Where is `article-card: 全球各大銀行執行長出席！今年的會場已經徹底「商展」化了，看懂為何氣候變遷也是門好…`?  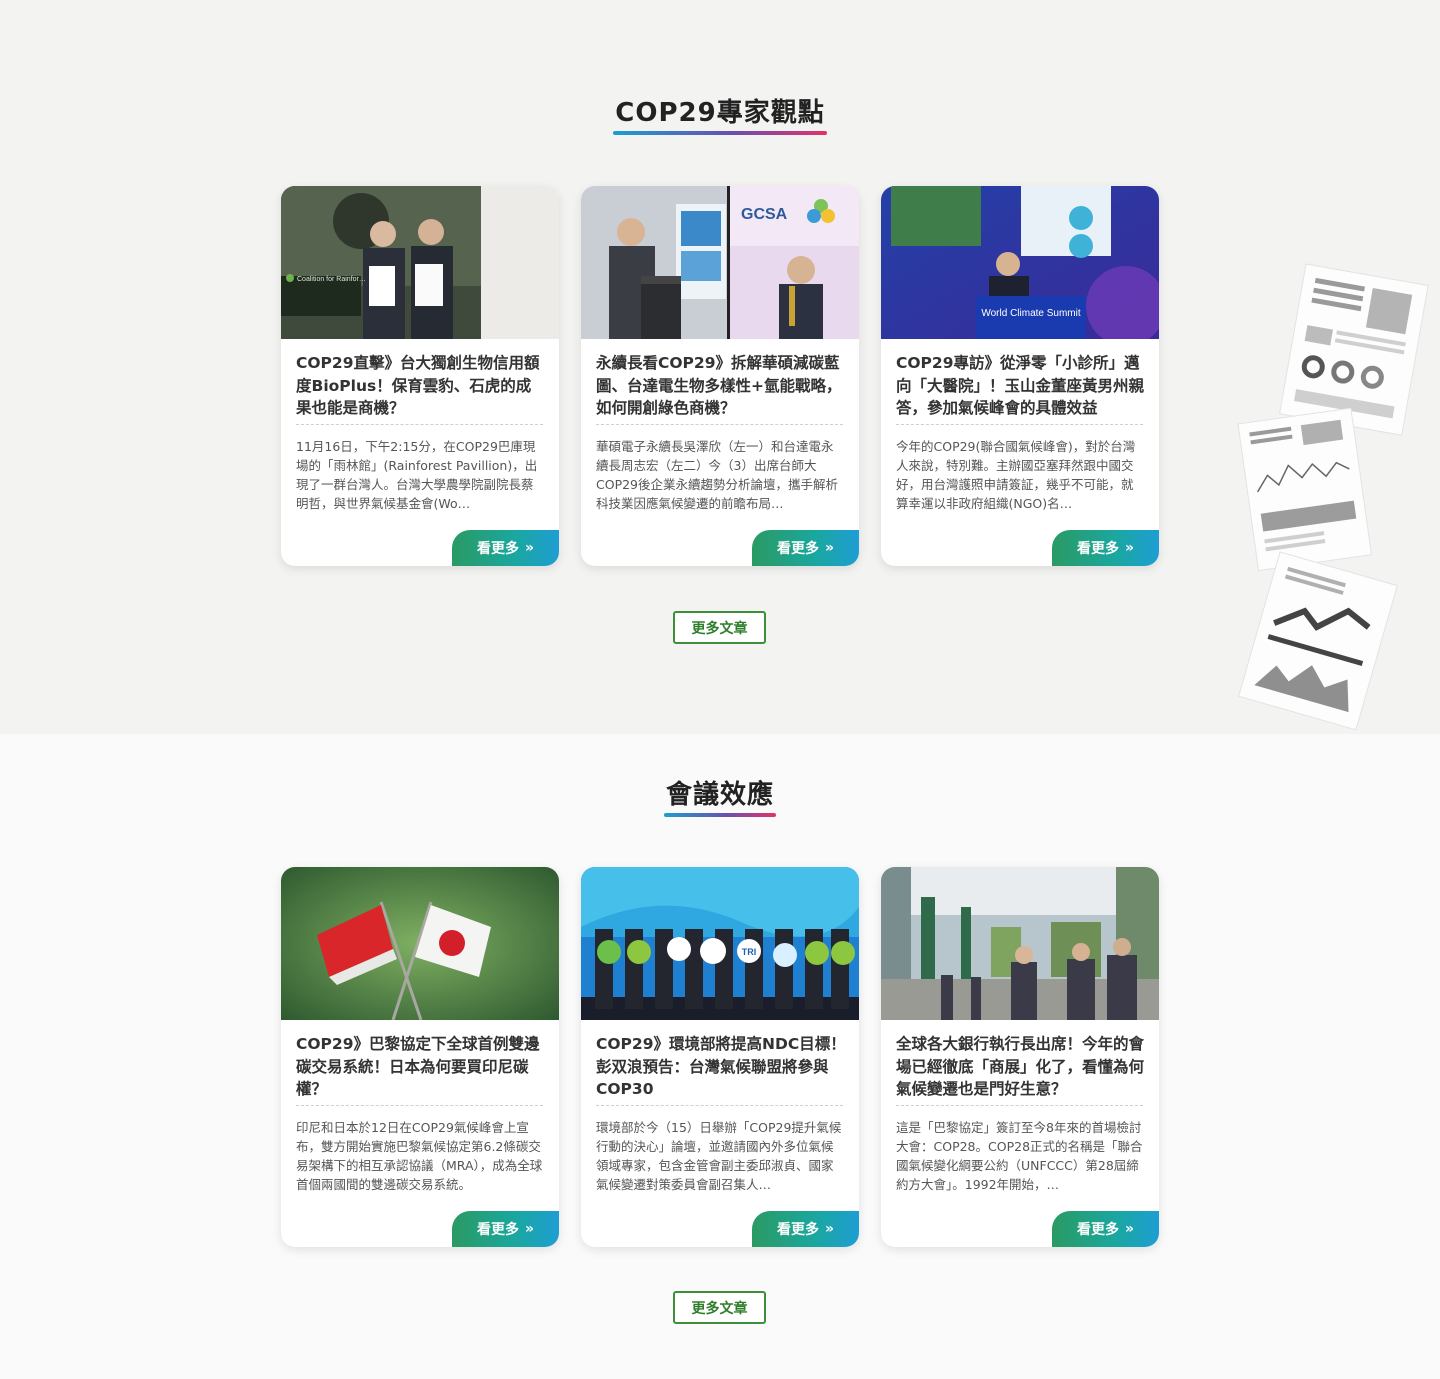
article-card: 全球各大銀行執行長出席！今年的會場已經徹底「商展」化了，看懂為何氣候變遷也是門好… is located at coordinates (1020, 1057).